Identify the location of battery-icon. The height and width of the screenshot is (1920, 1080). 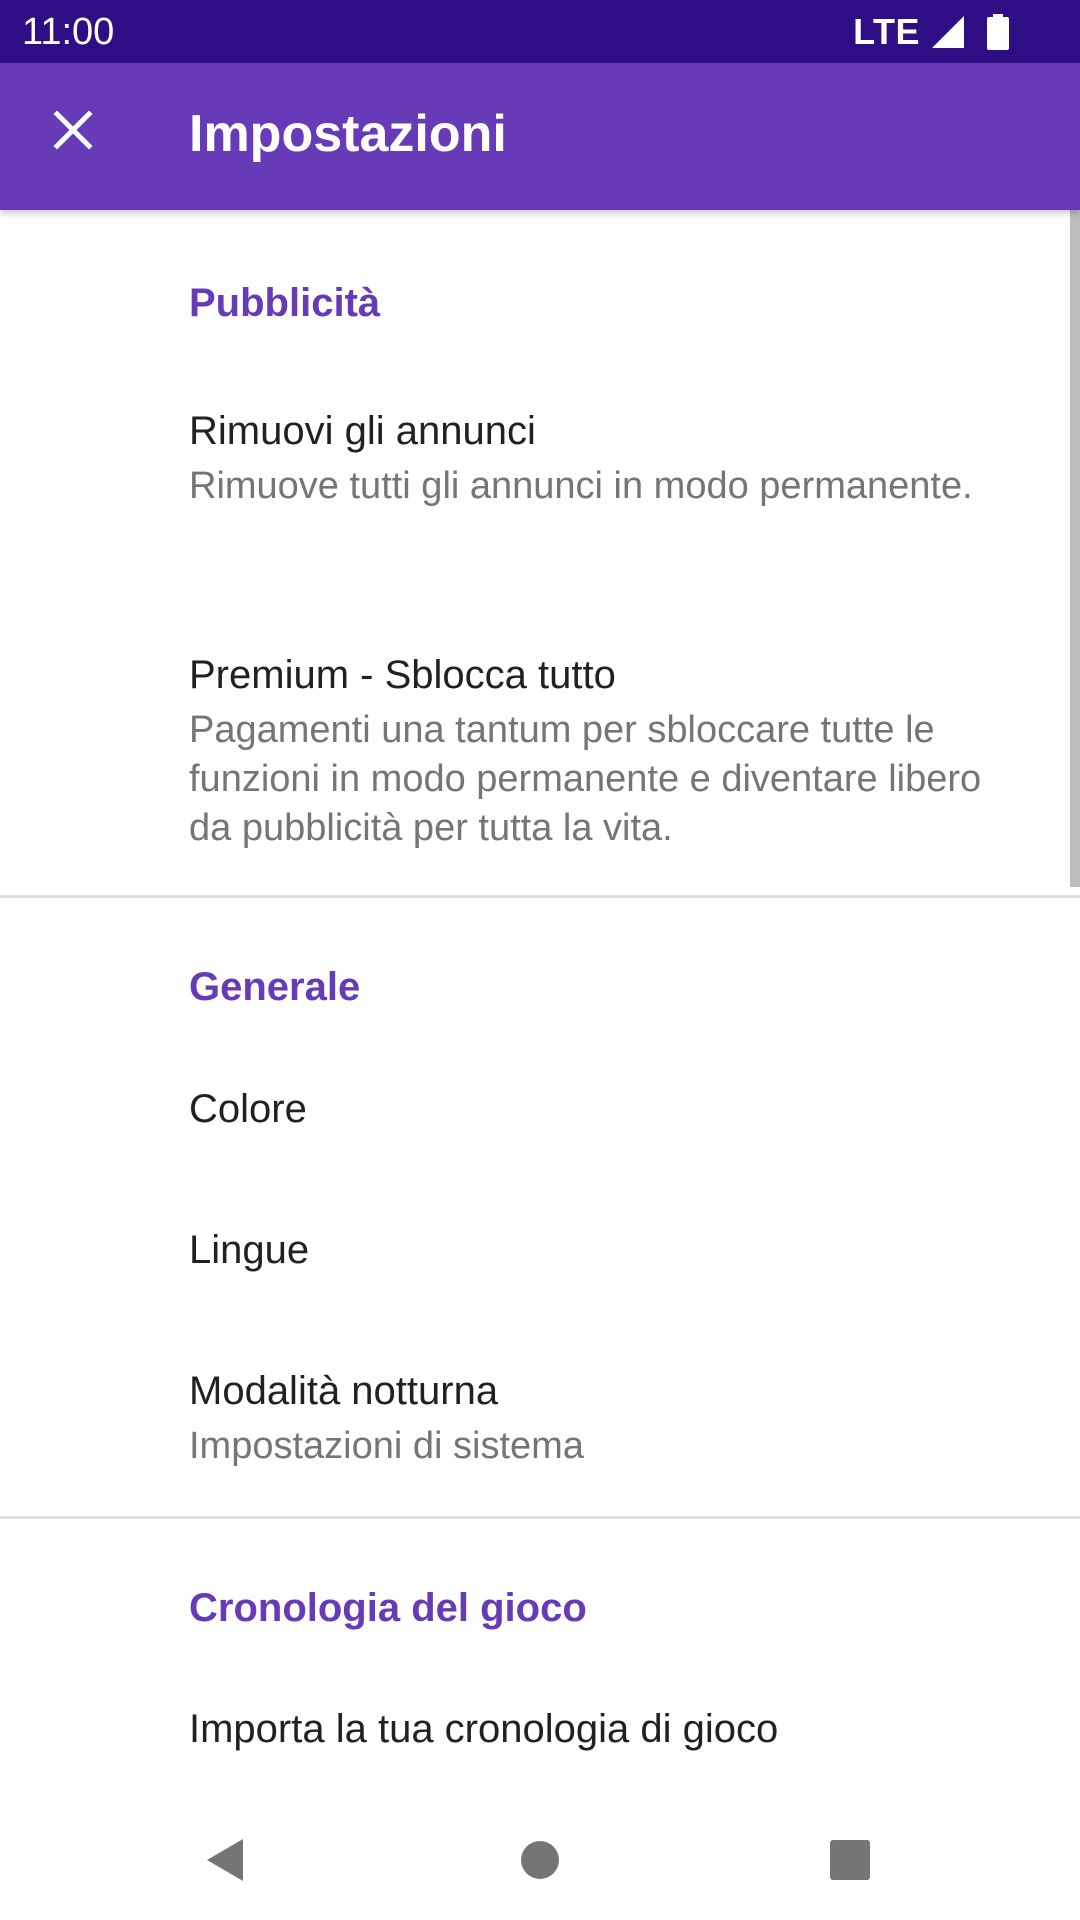
(998, 32).